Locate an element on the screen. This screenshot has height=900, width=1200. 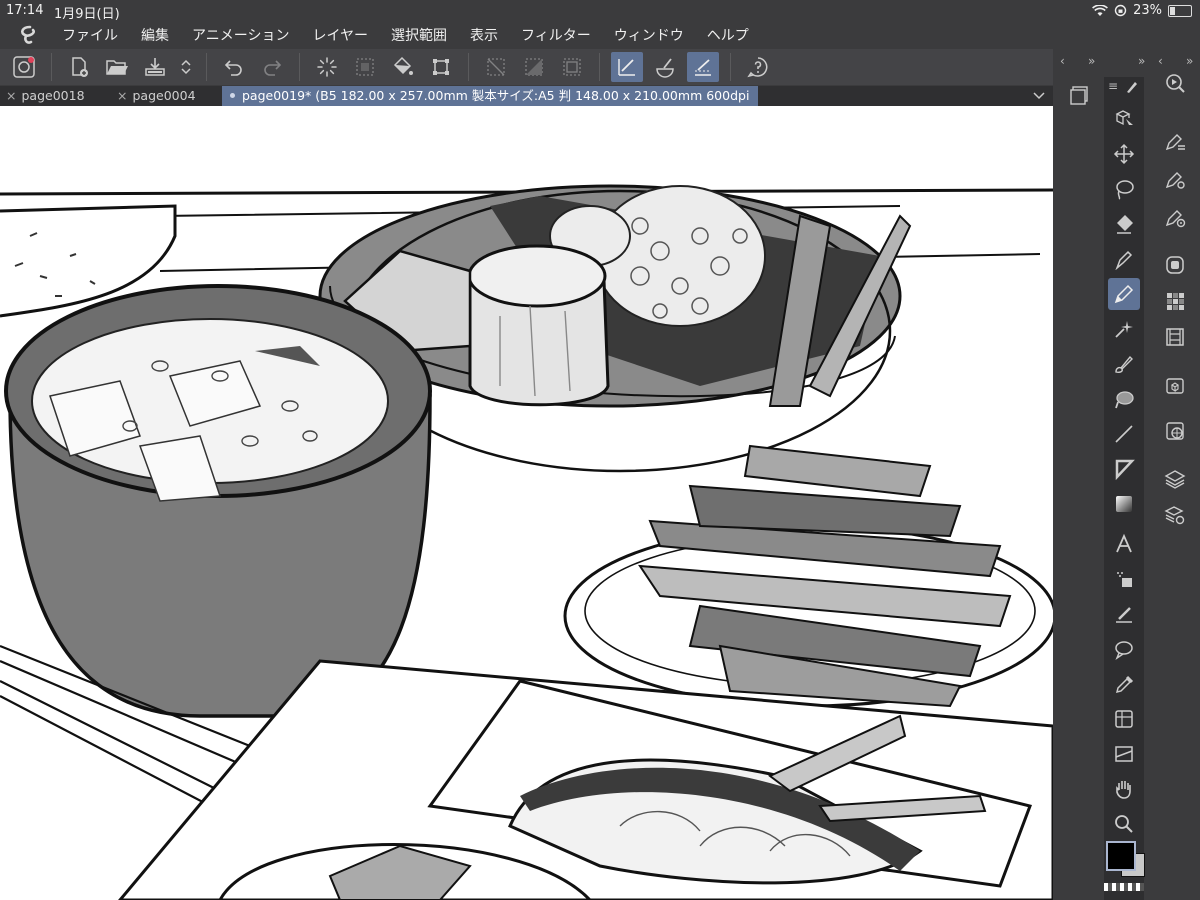
redo-icon is located at coordinates (273, 68).